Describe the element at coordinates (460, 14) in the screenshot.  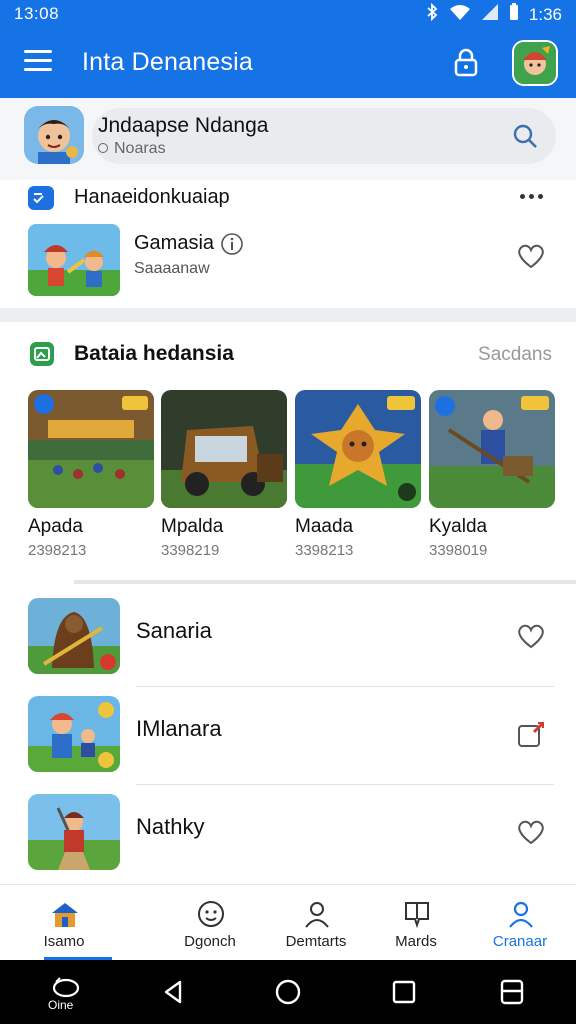
I see `wifi-icon` at that location.